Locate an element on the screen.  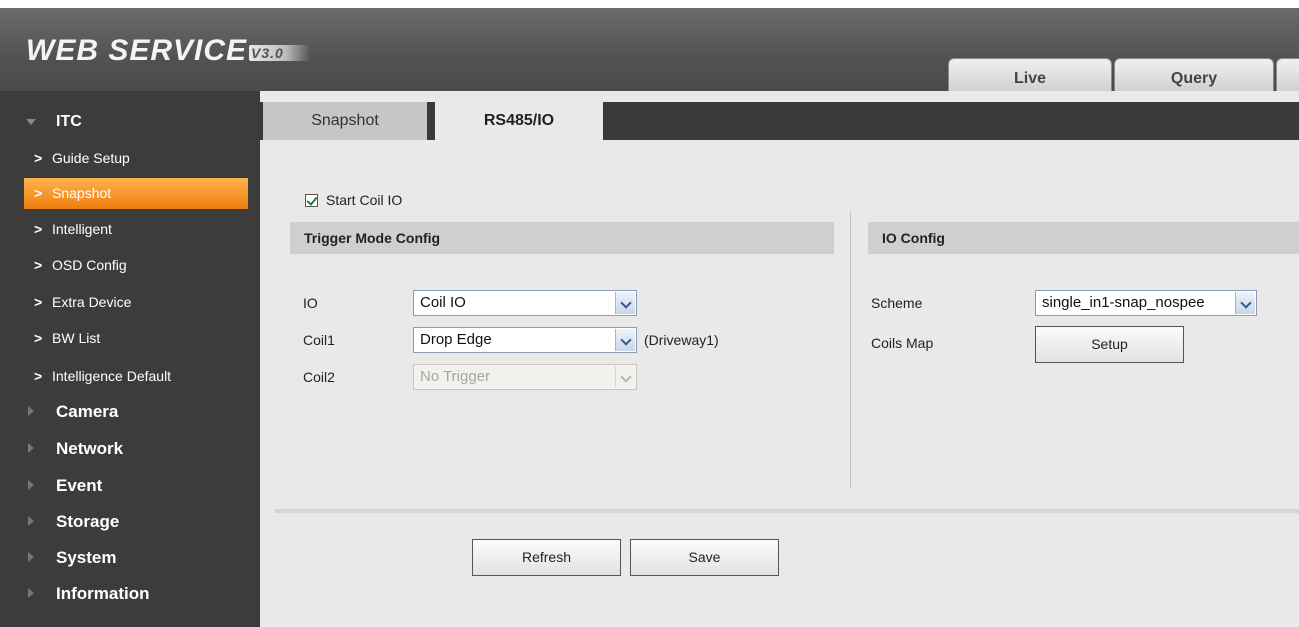
trigger-mode-config-header: Trigger Mode Config is located at coordinates (562, 238).